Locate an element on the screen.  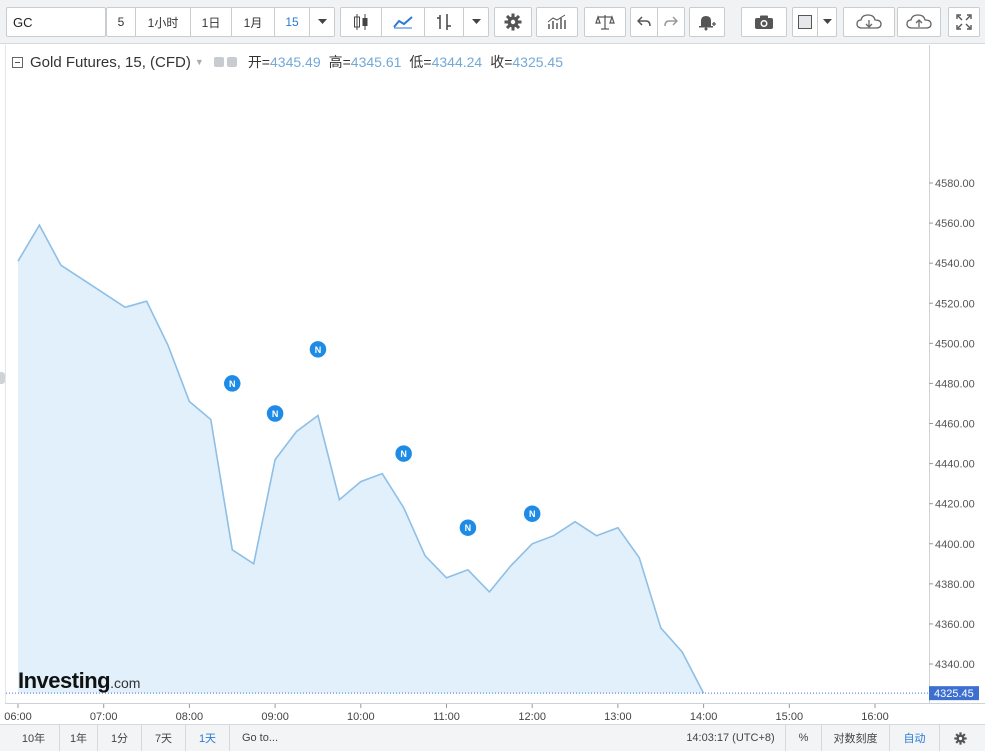
caret-down-icon: ▼ is located at coordinates (199, 62).